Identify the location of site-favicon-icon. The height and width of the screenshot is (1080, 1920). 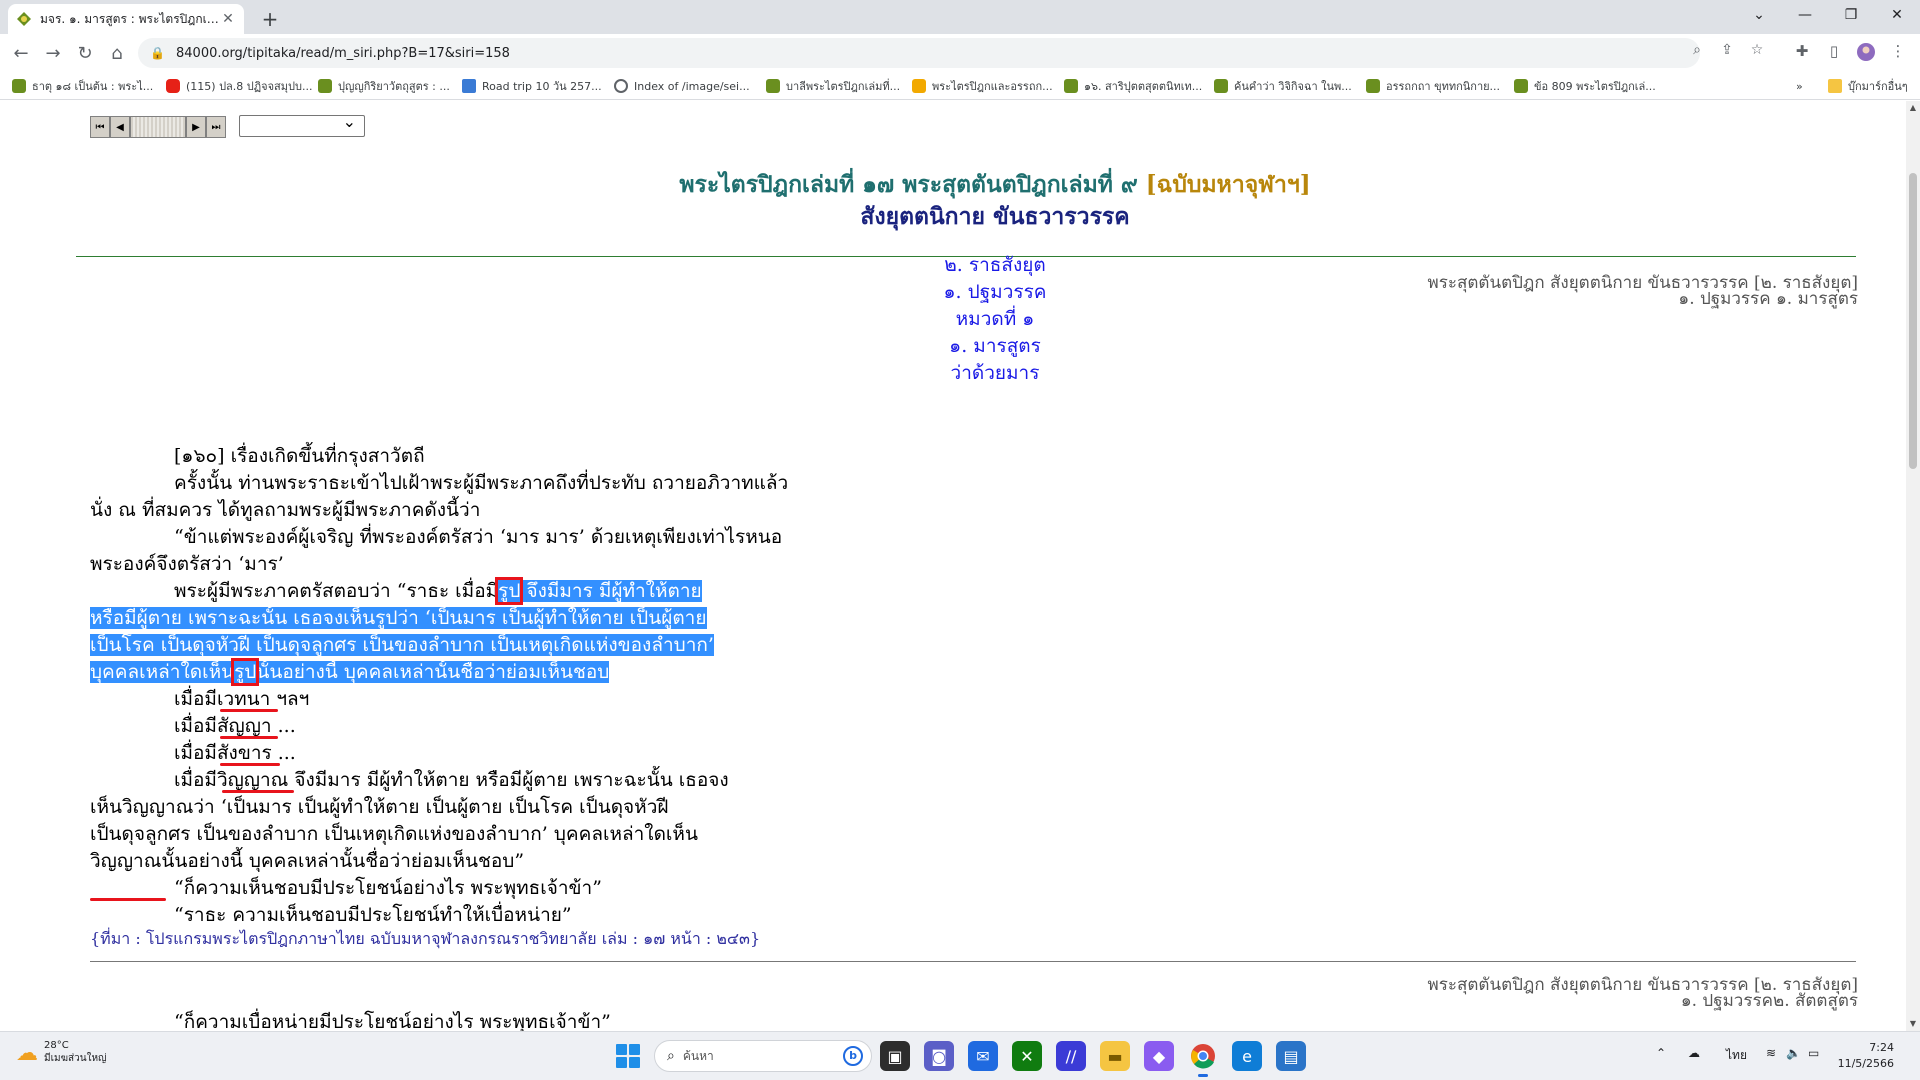
(24, 19).